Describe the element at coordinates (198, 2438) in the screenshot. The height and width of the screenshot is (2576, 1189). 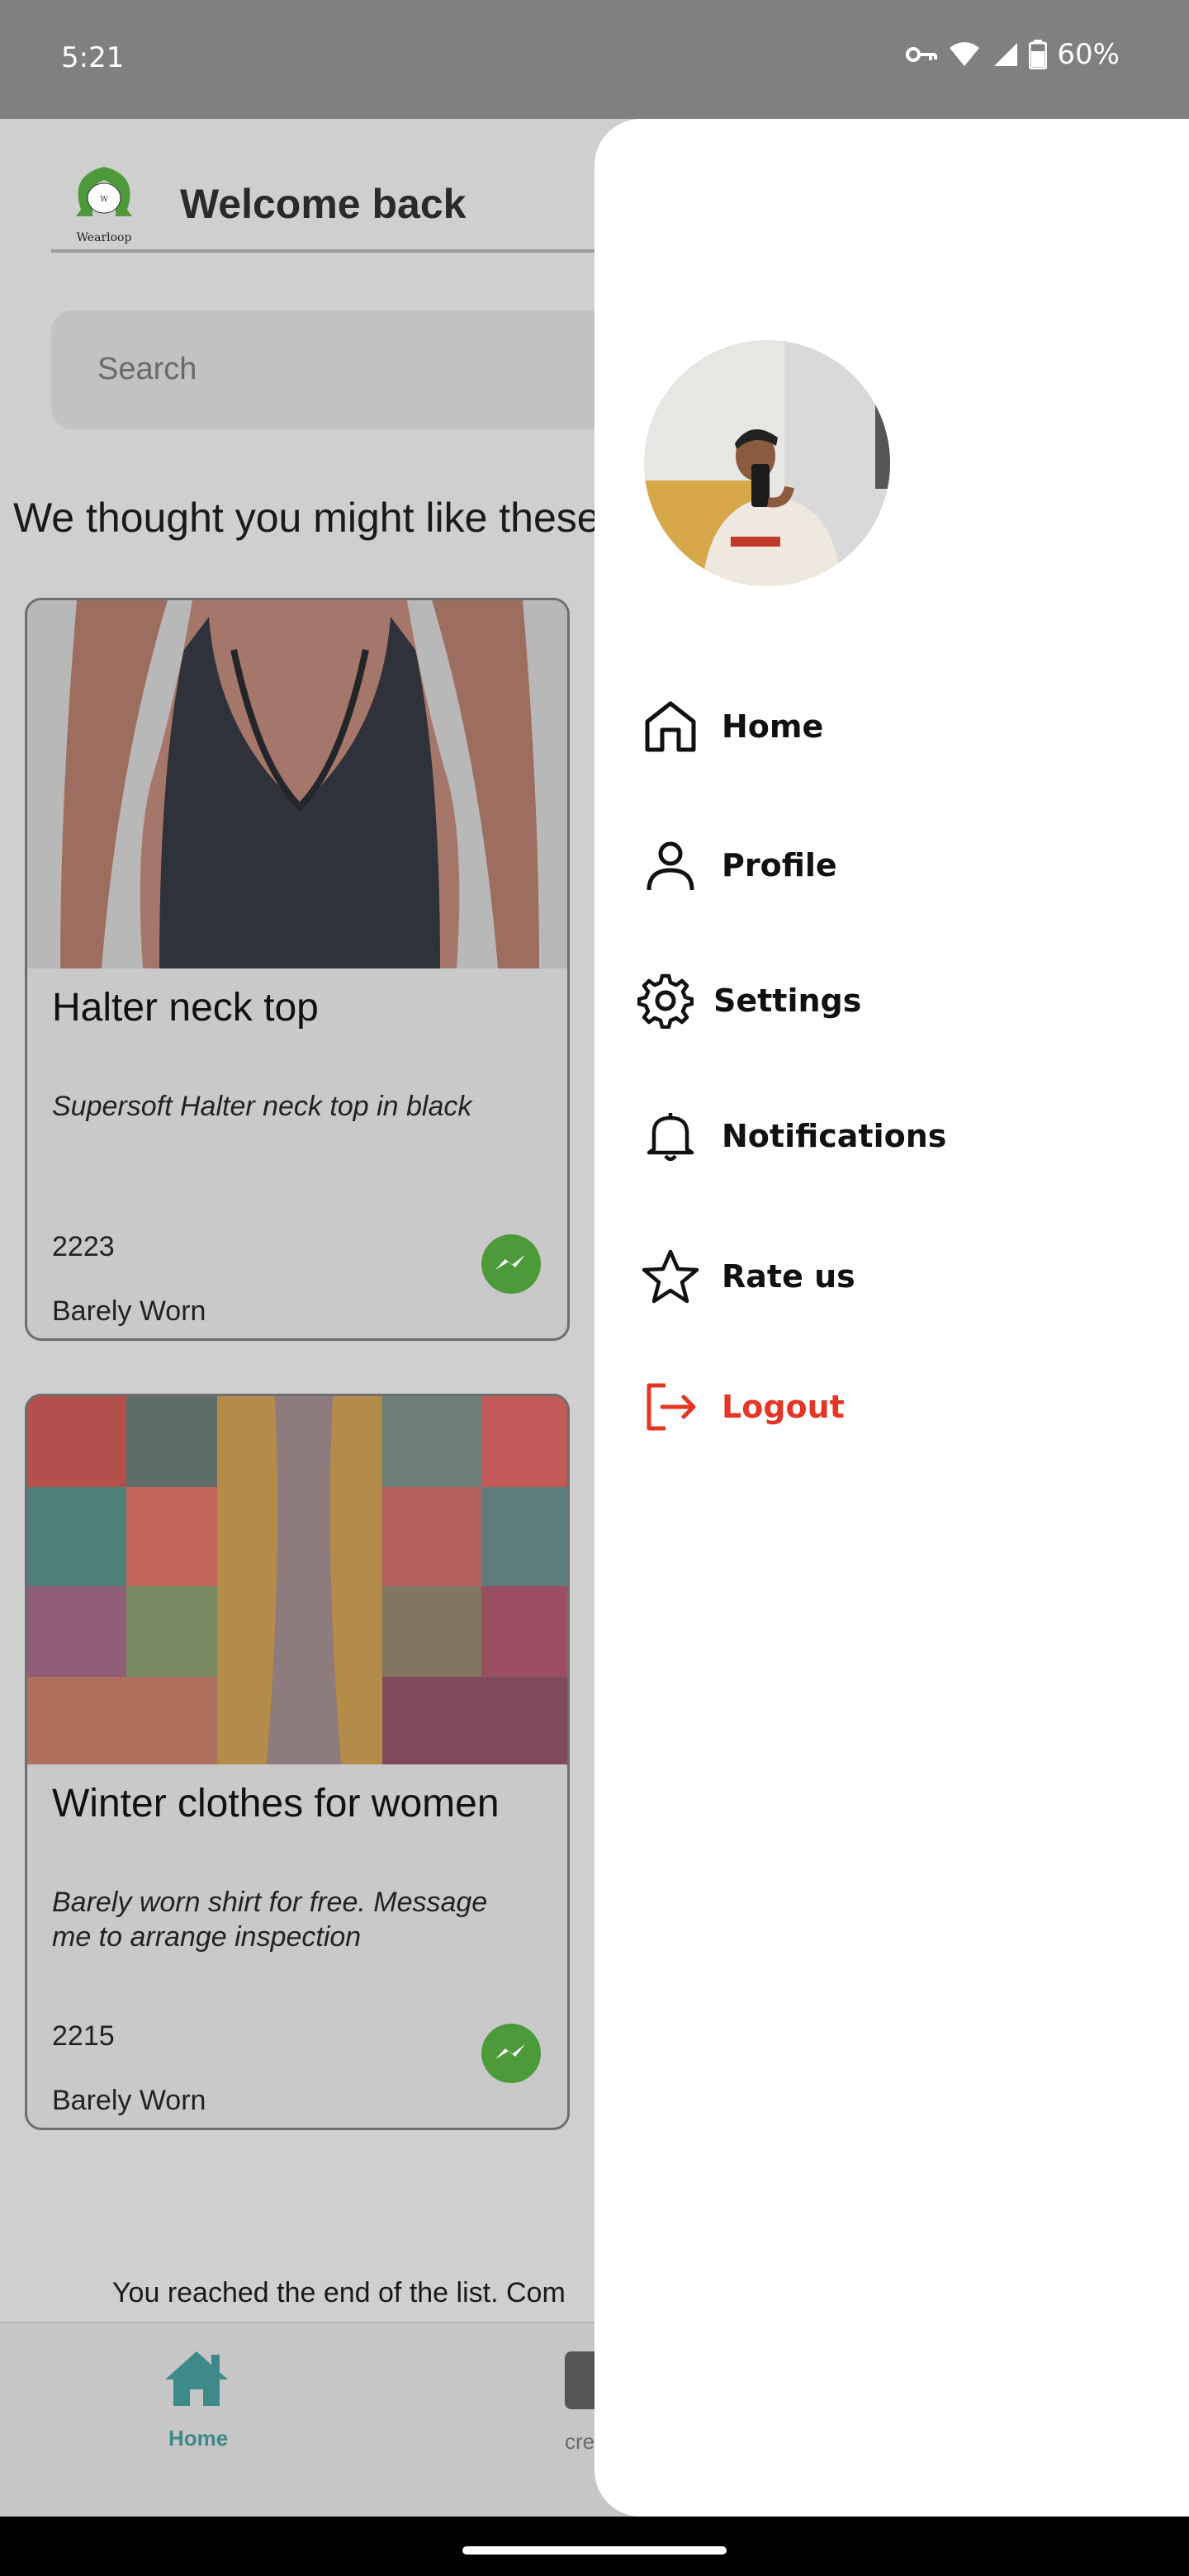
I see `nav-home-label: Home` at that location.